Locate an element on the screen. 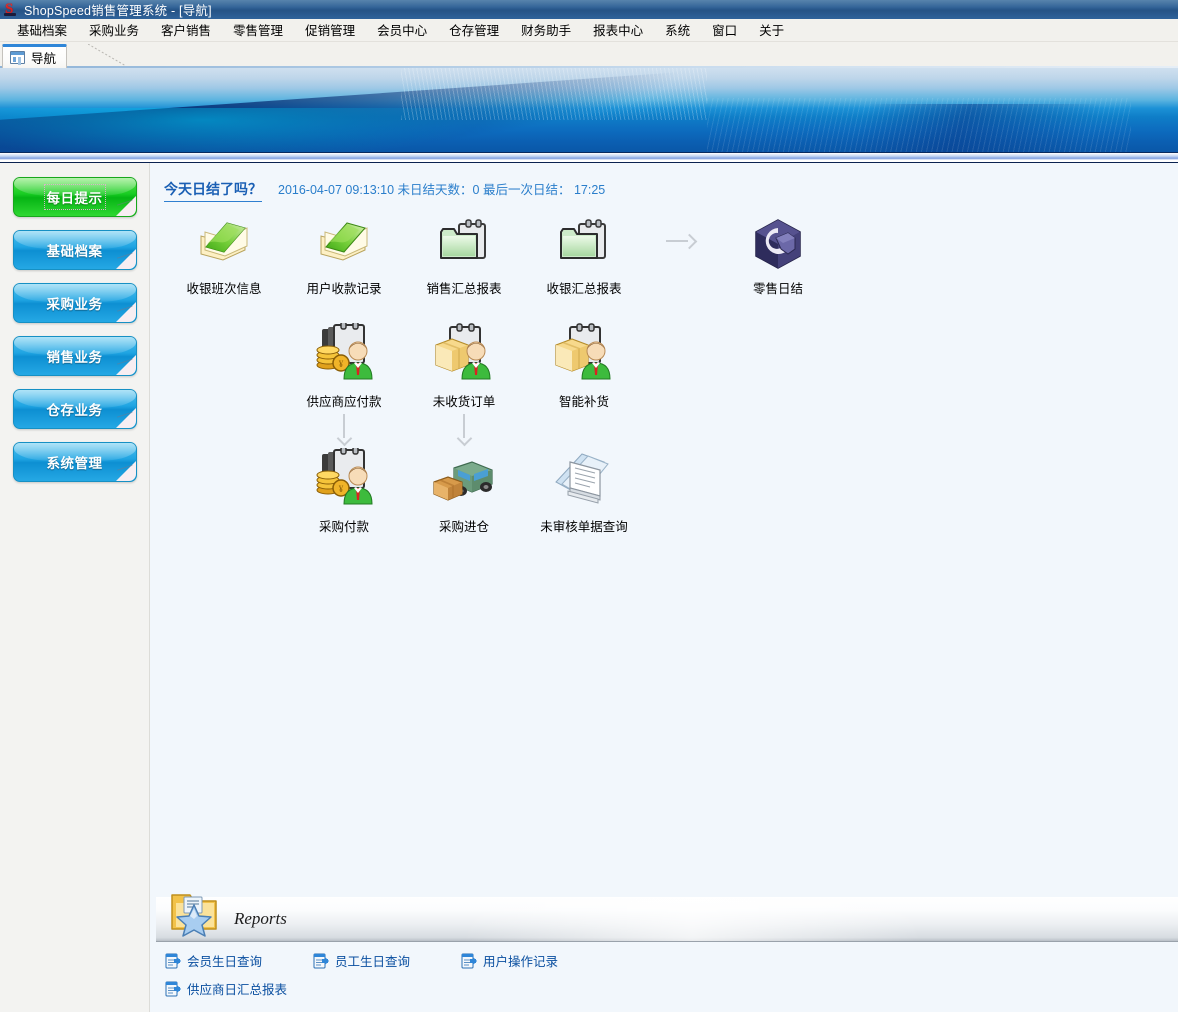 The height and width of the screenshot is (1012, 1178). sidebar-item-purchasing: 采购业务 is located at coordinates (74, 303).